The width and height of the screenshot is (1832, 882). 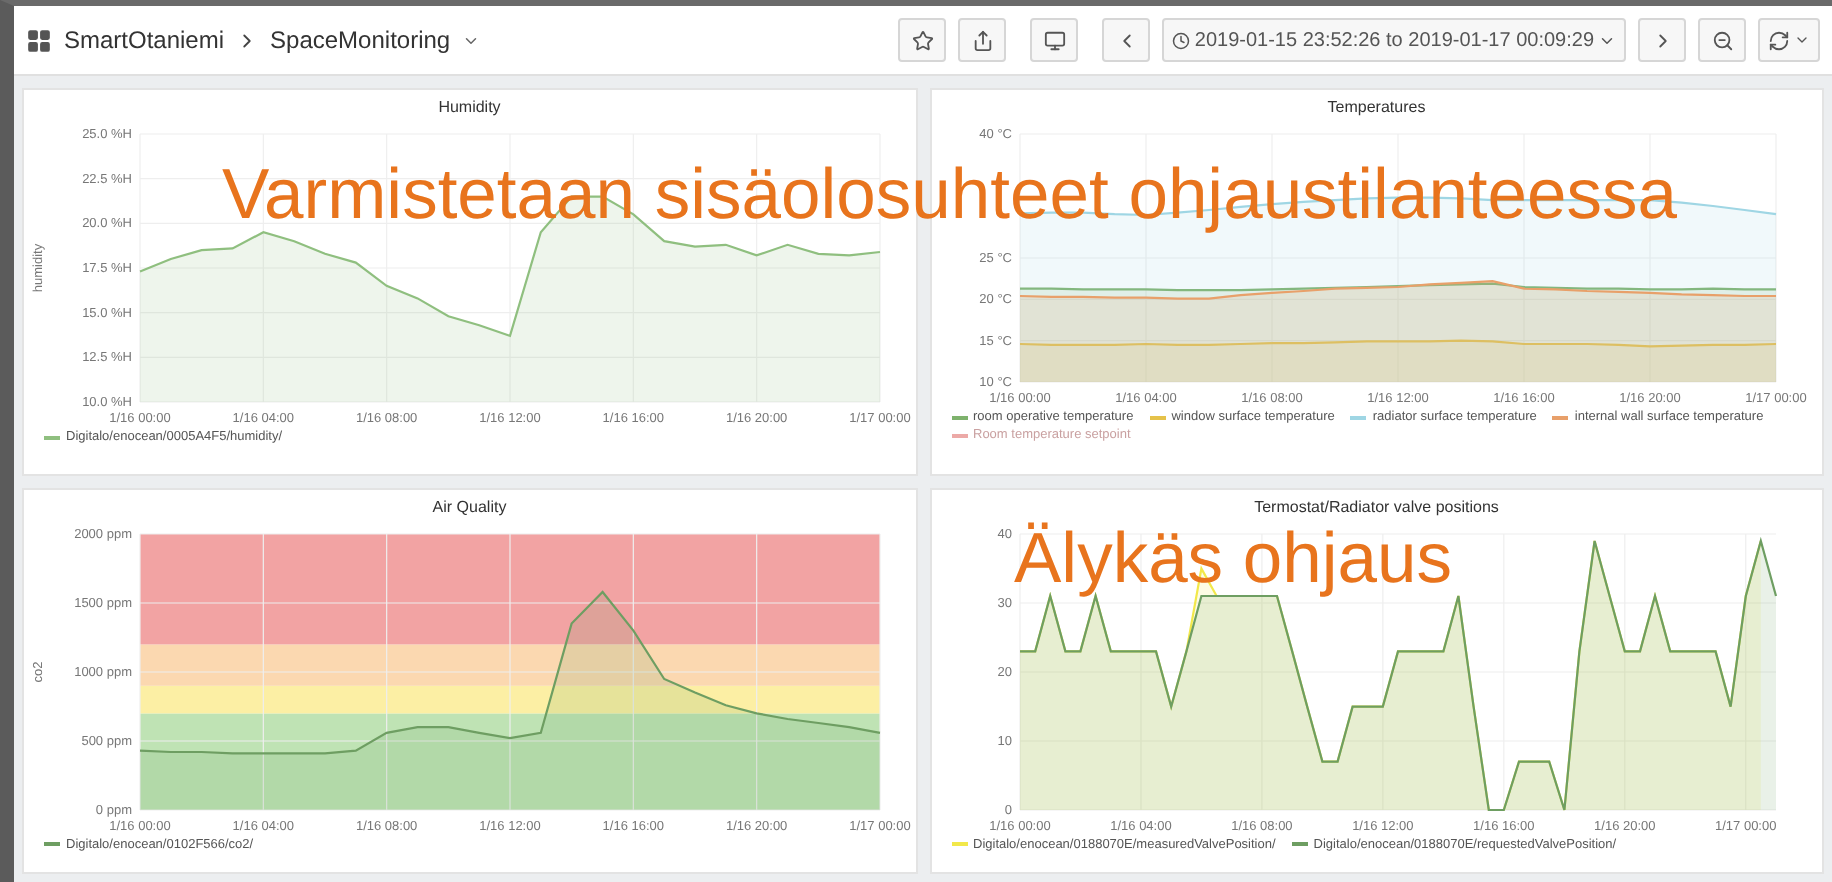 What do you see at coordinates (1394, 40) in the screenshot?
I see `time-range-picker: 2019-01-15 23:52:26 to 2019-01-17 00:09:29` at bounding box center [1394, 40].